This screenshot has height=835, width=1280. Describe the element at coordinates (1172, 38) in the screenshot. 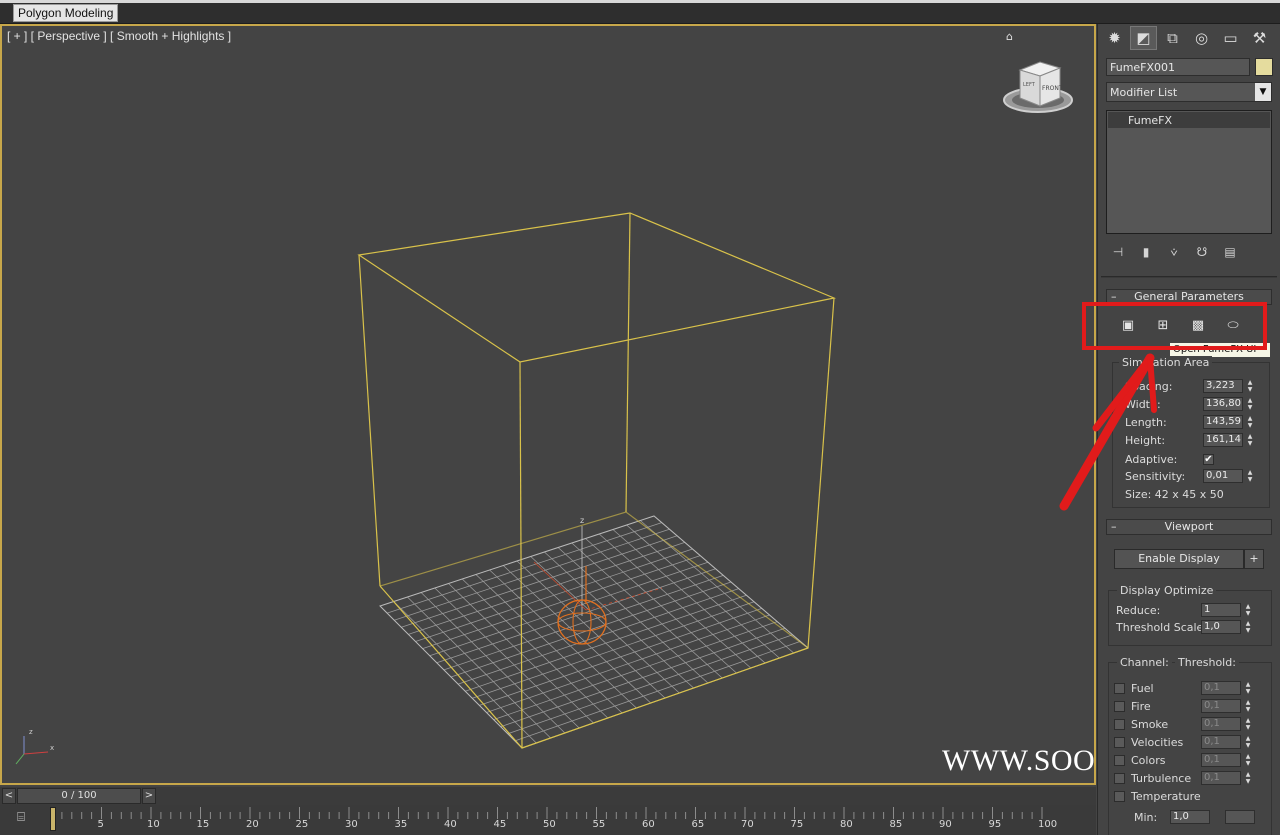

I see `hierarchy-icon: ⧉` at that location.